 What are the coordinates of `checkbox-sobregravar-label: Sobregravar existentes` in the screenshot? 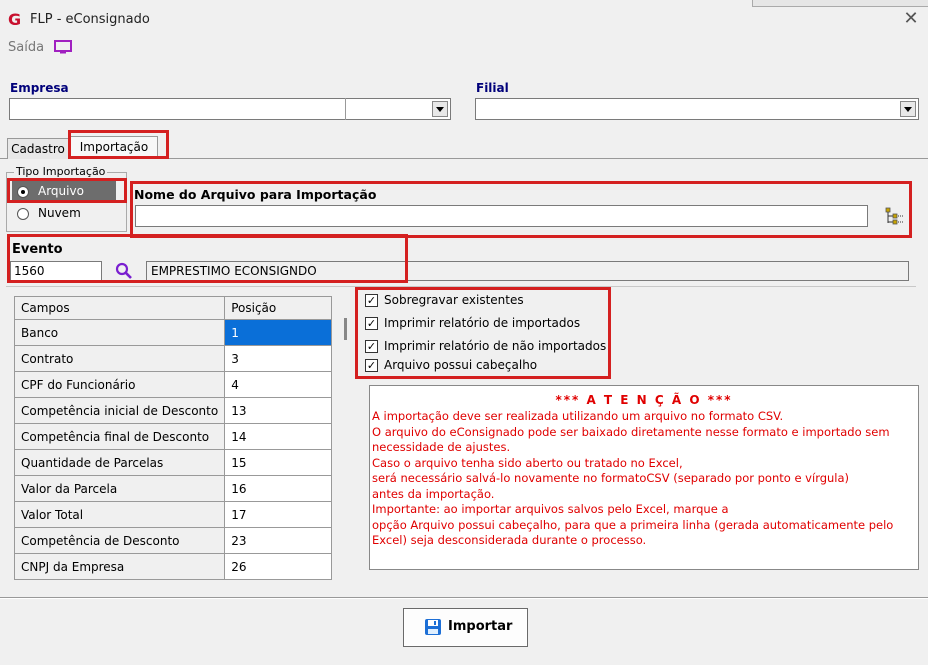 It's located at (454, 300).